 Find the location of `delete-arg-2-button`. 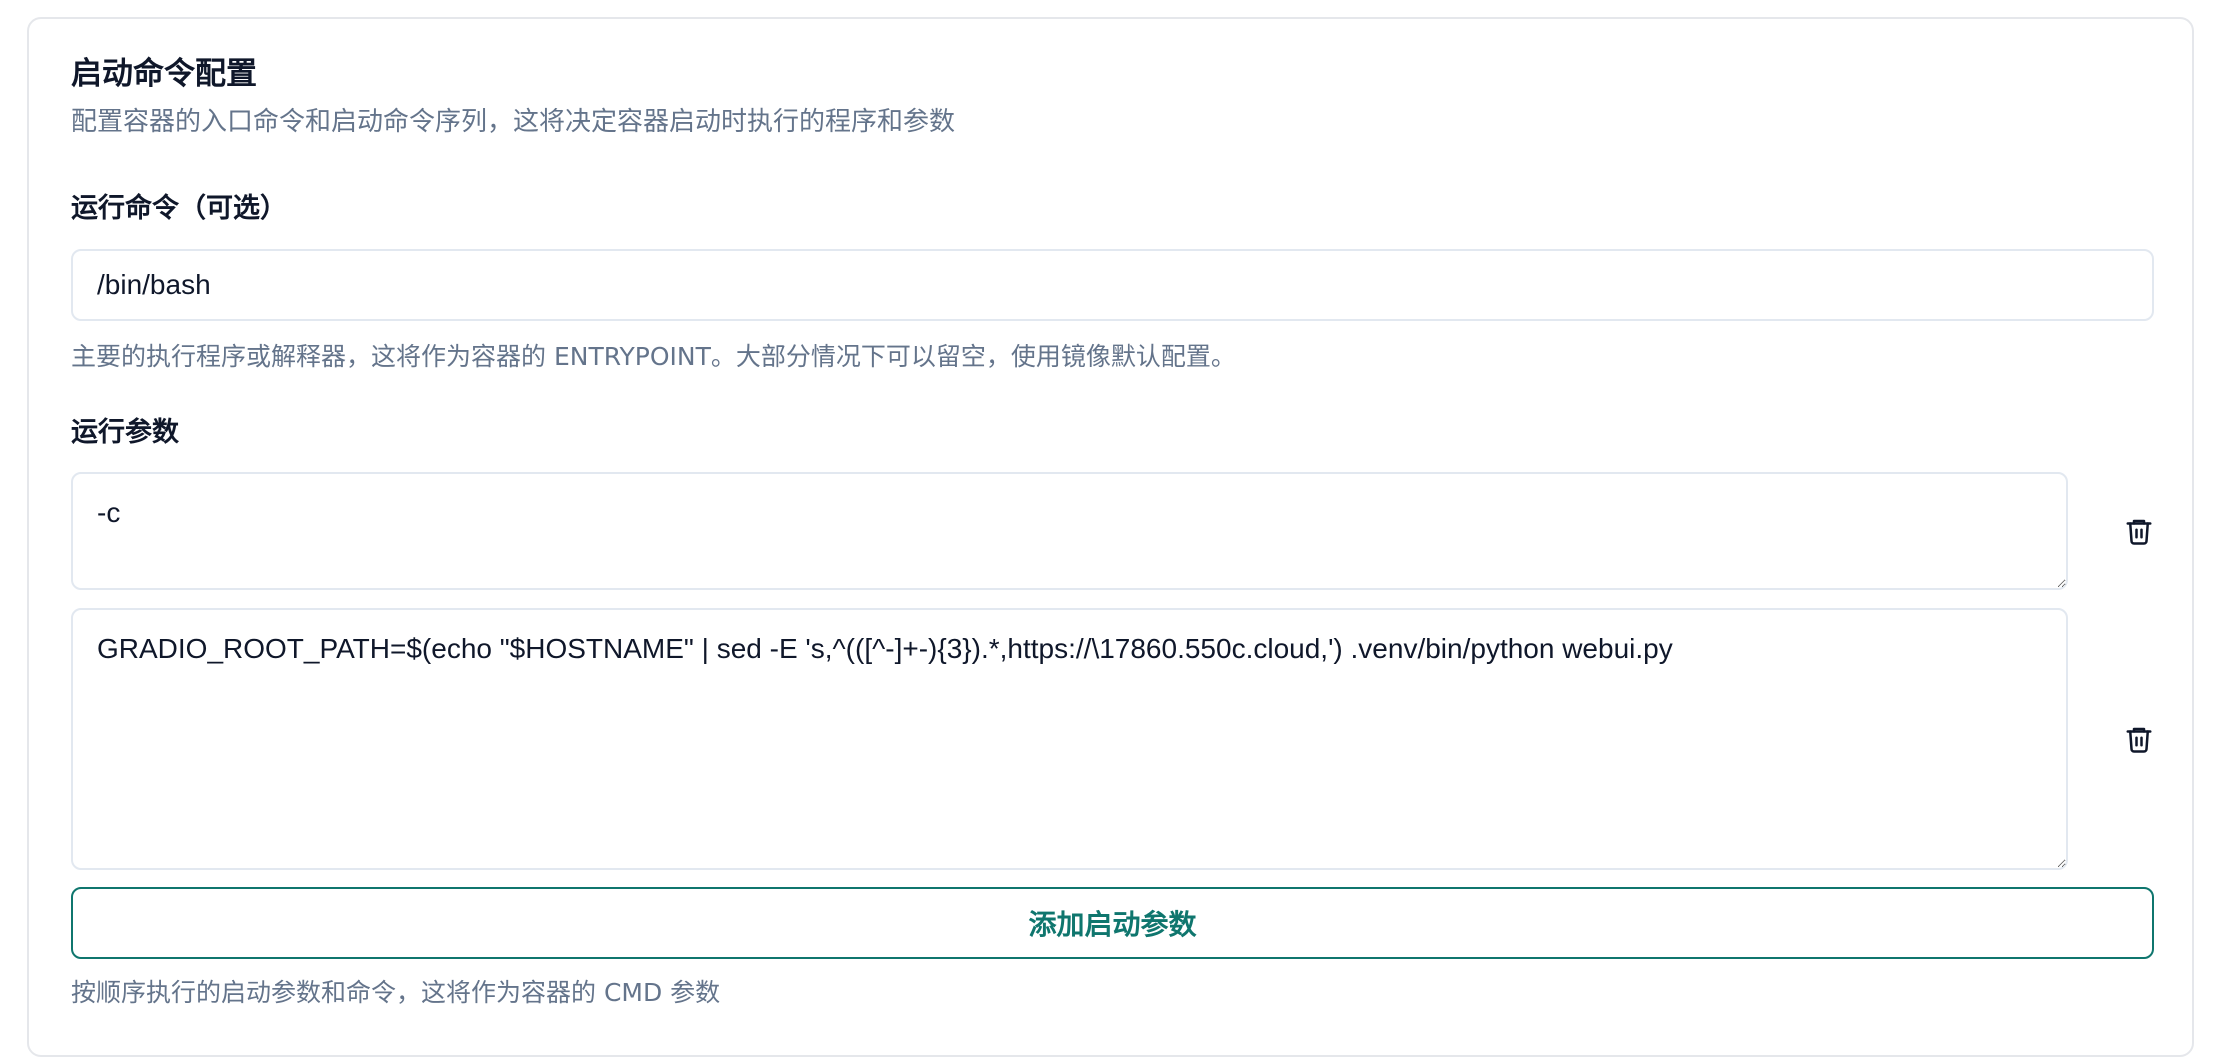

delete-arg-2-button is located at coordinates (2139, 739).